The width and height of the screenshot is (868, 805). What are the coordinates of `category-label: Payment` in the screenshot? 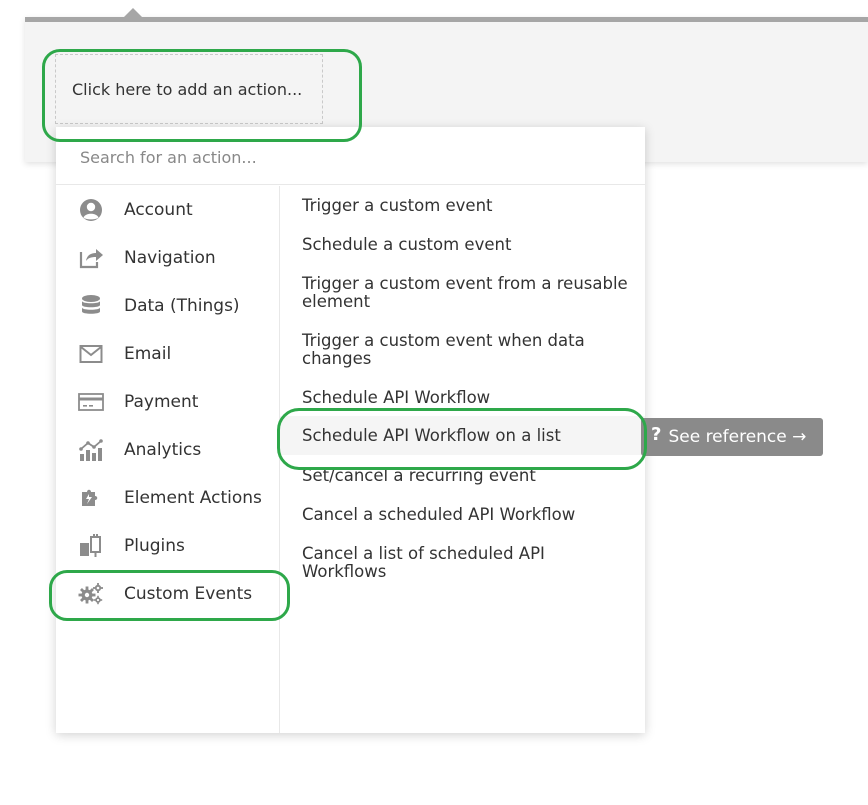 It's located at (161, 402).